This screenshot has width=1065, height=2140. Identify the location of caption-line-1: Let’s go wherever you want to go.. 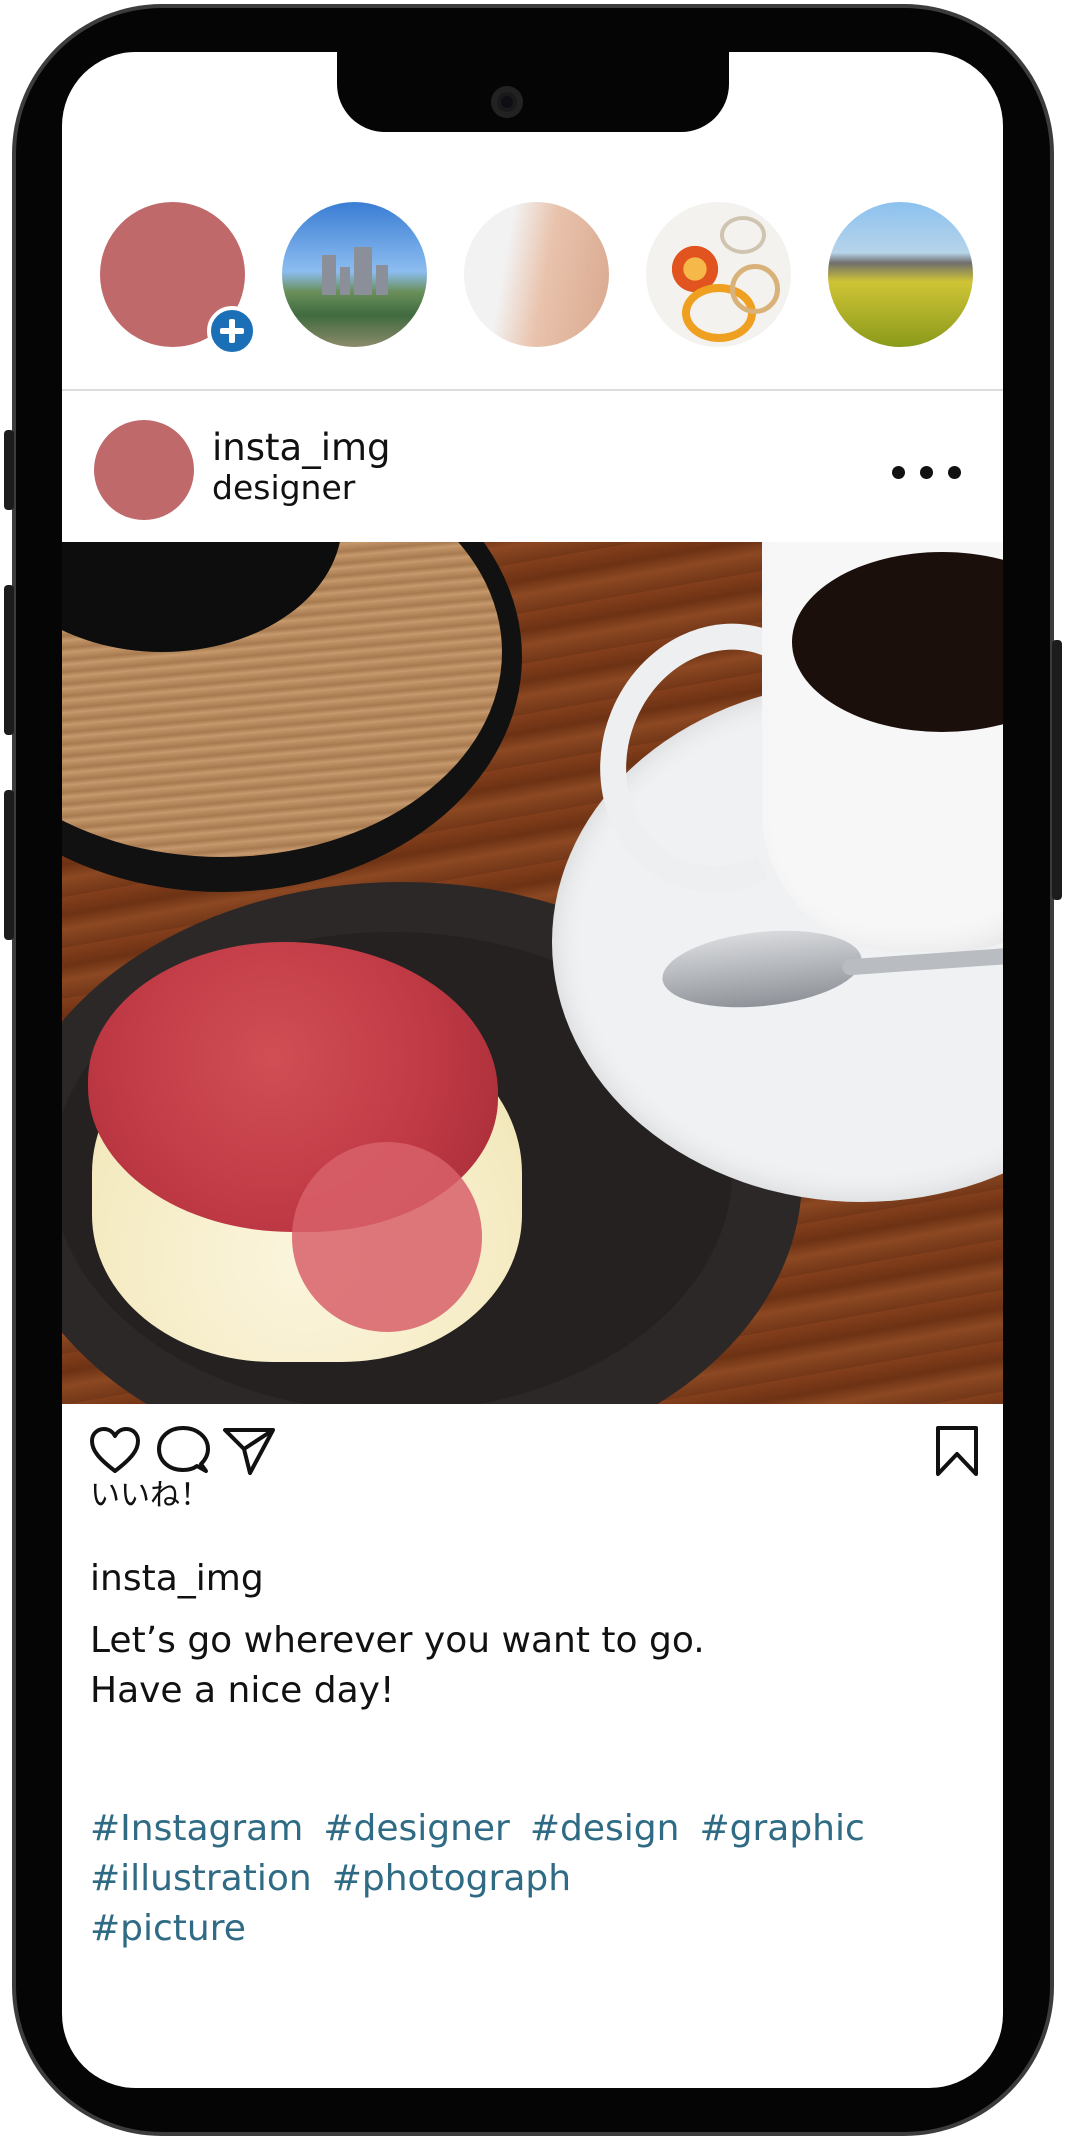
(397, 1640).